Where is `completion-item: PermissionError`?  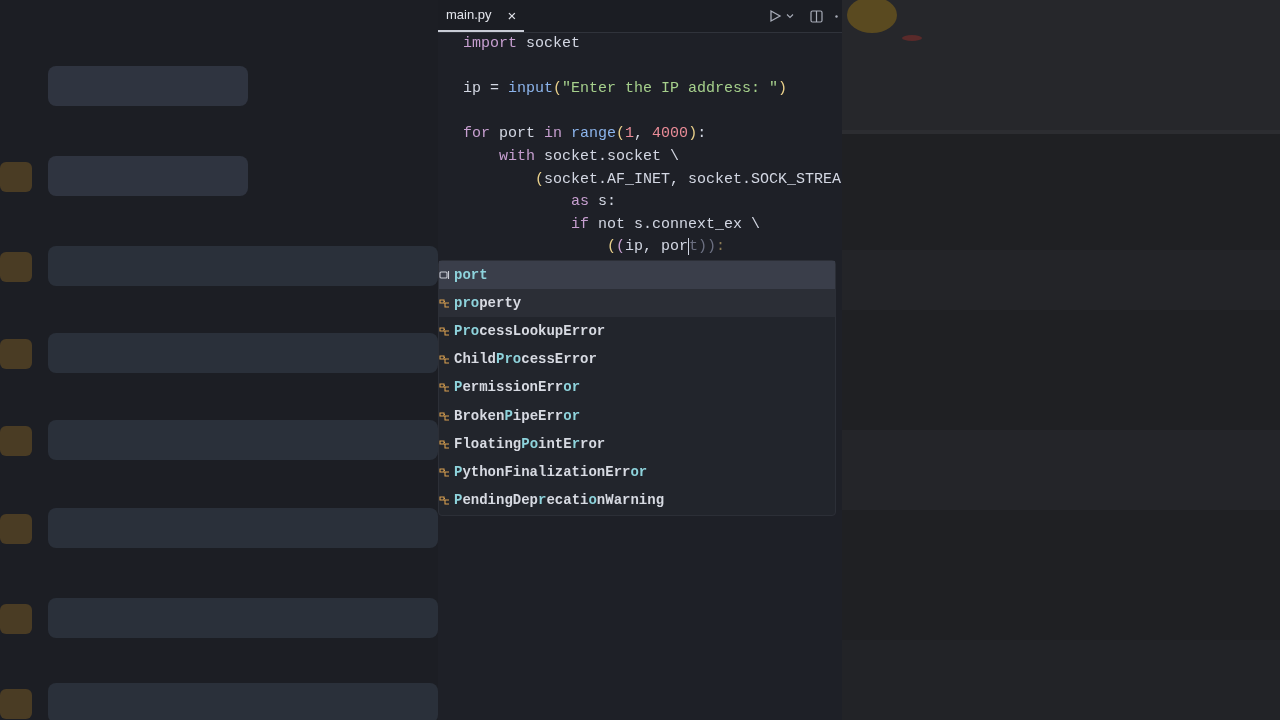 completion-item: PermissionError is located at coordinates (637, 387).